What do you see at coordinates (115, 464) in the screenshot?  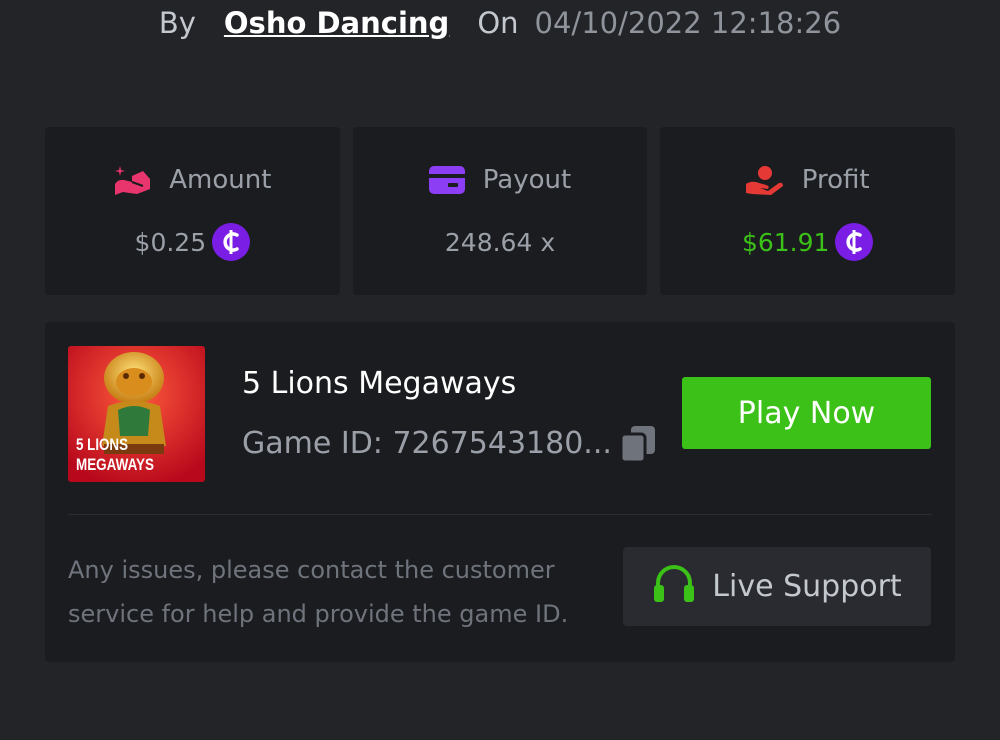 I see `thumb-title-line2: MEGAWAYS` at bounding box center [115, 464].